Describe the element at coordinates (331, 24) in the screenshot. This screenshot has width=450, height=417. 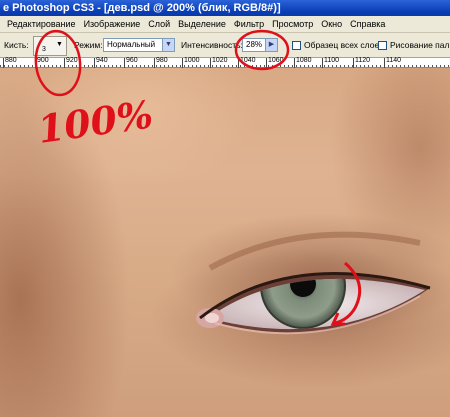
I see `menu-window: Окно` at that location.